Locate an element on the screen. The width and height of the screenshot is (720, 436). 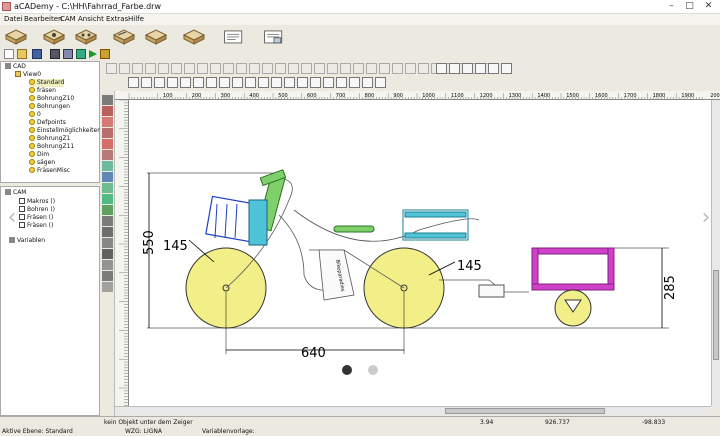
vertical-scroll-thumb is located at coordinates (716, 315).